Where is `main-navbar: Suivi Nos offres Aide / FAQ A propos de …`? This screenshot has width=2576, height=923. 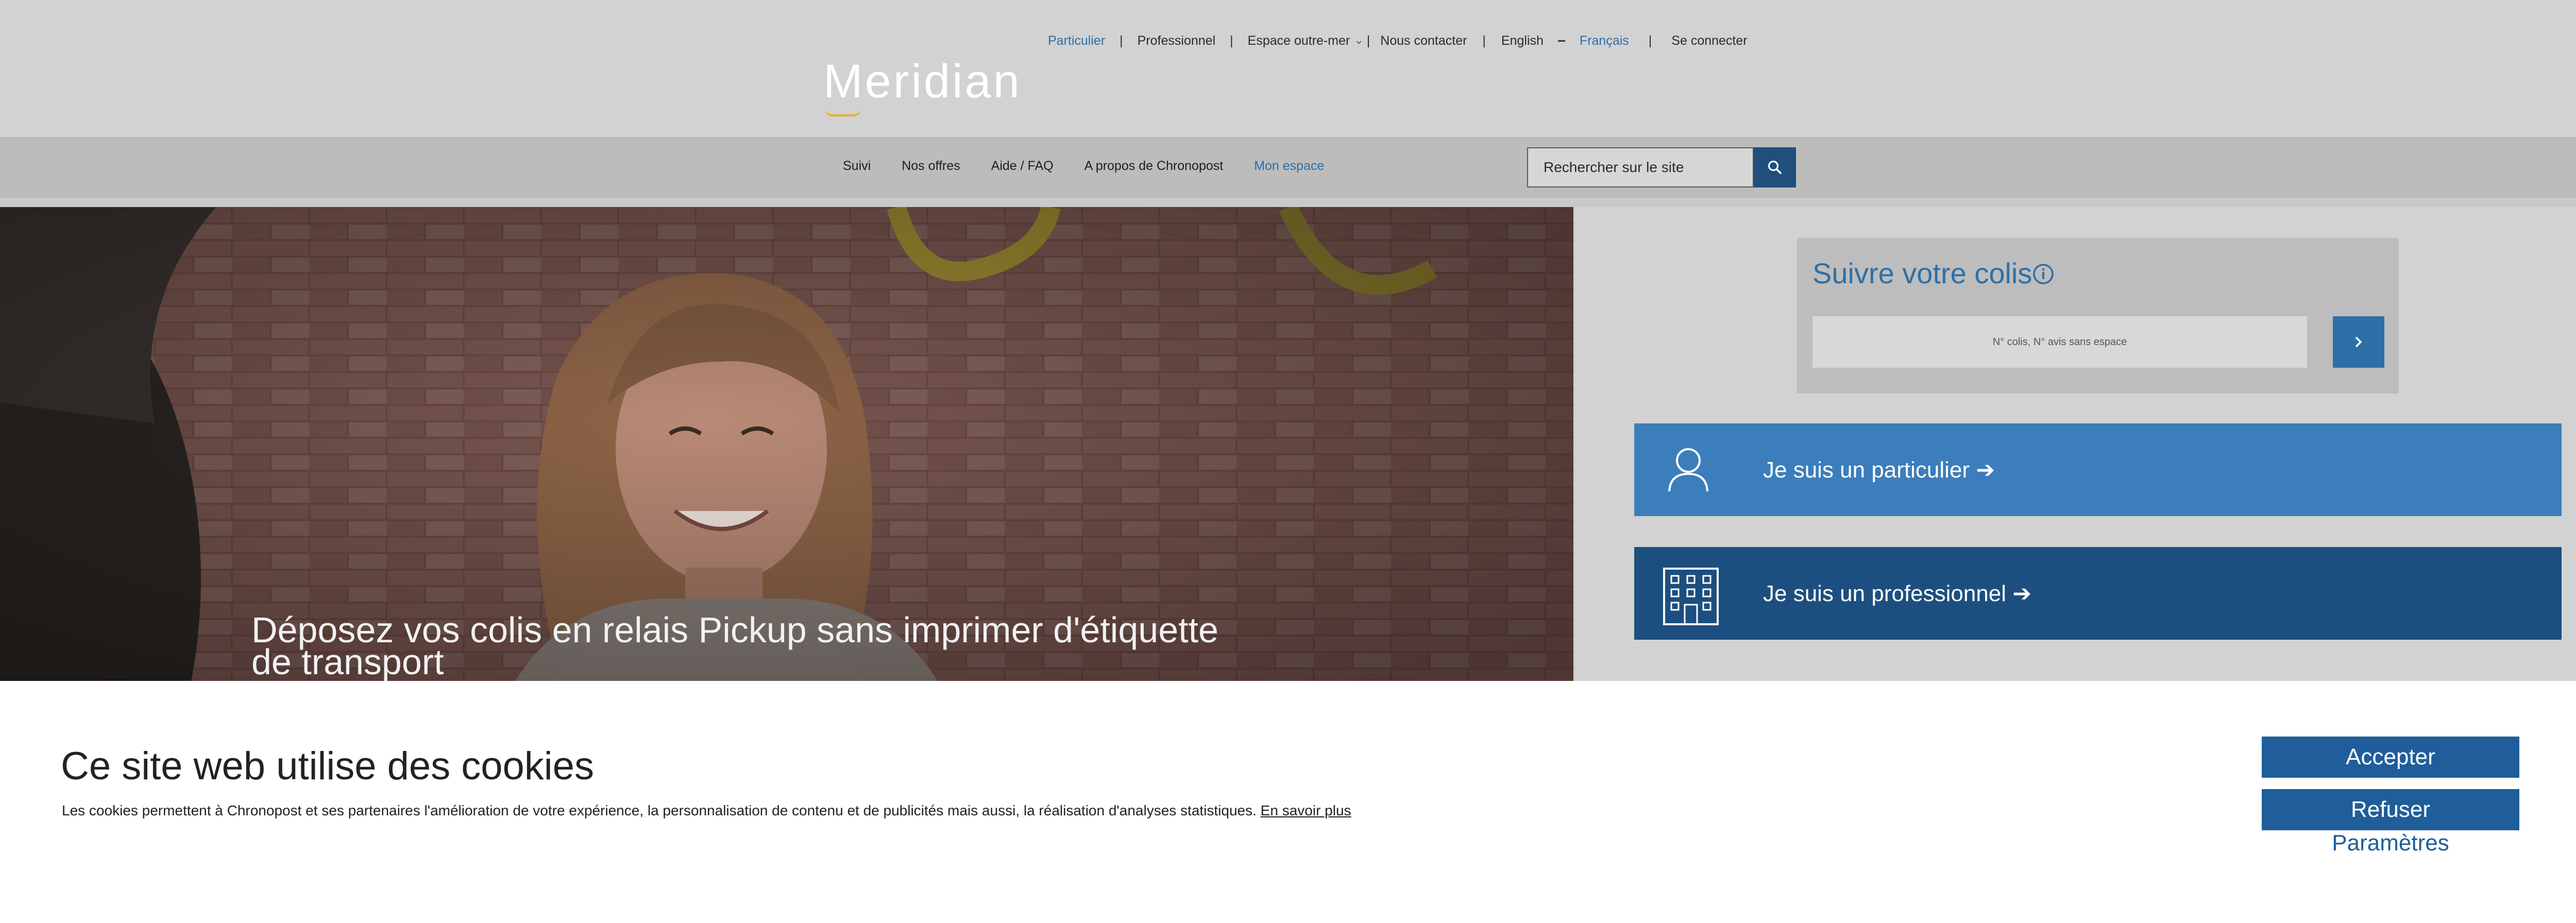 main-navbar: Suivi Nos offres Aide / FAQ A propos de … is located at coordinates (1288, 167).